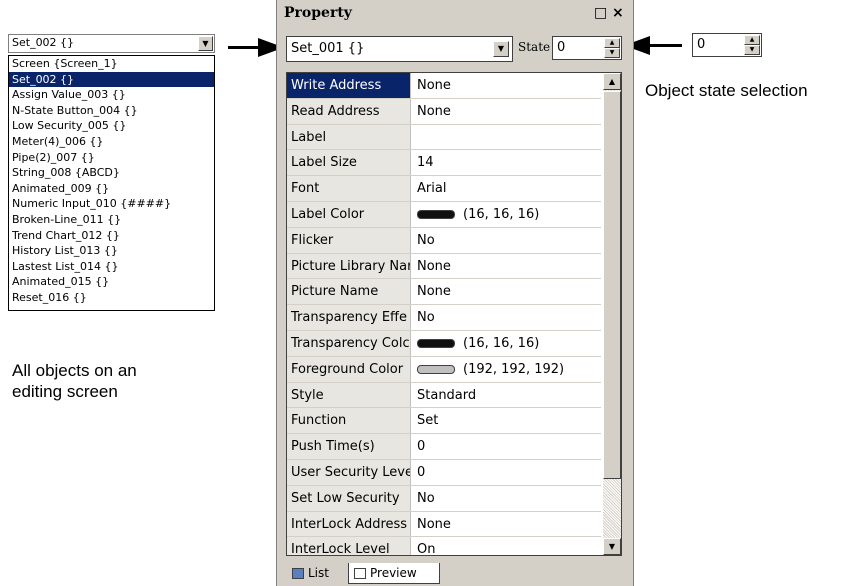 This screenshot has width=854, height=586. What do you see at coordinates (360, 573) in the screenshot?
I see `preview-icon` at bounding box center [360, 573].